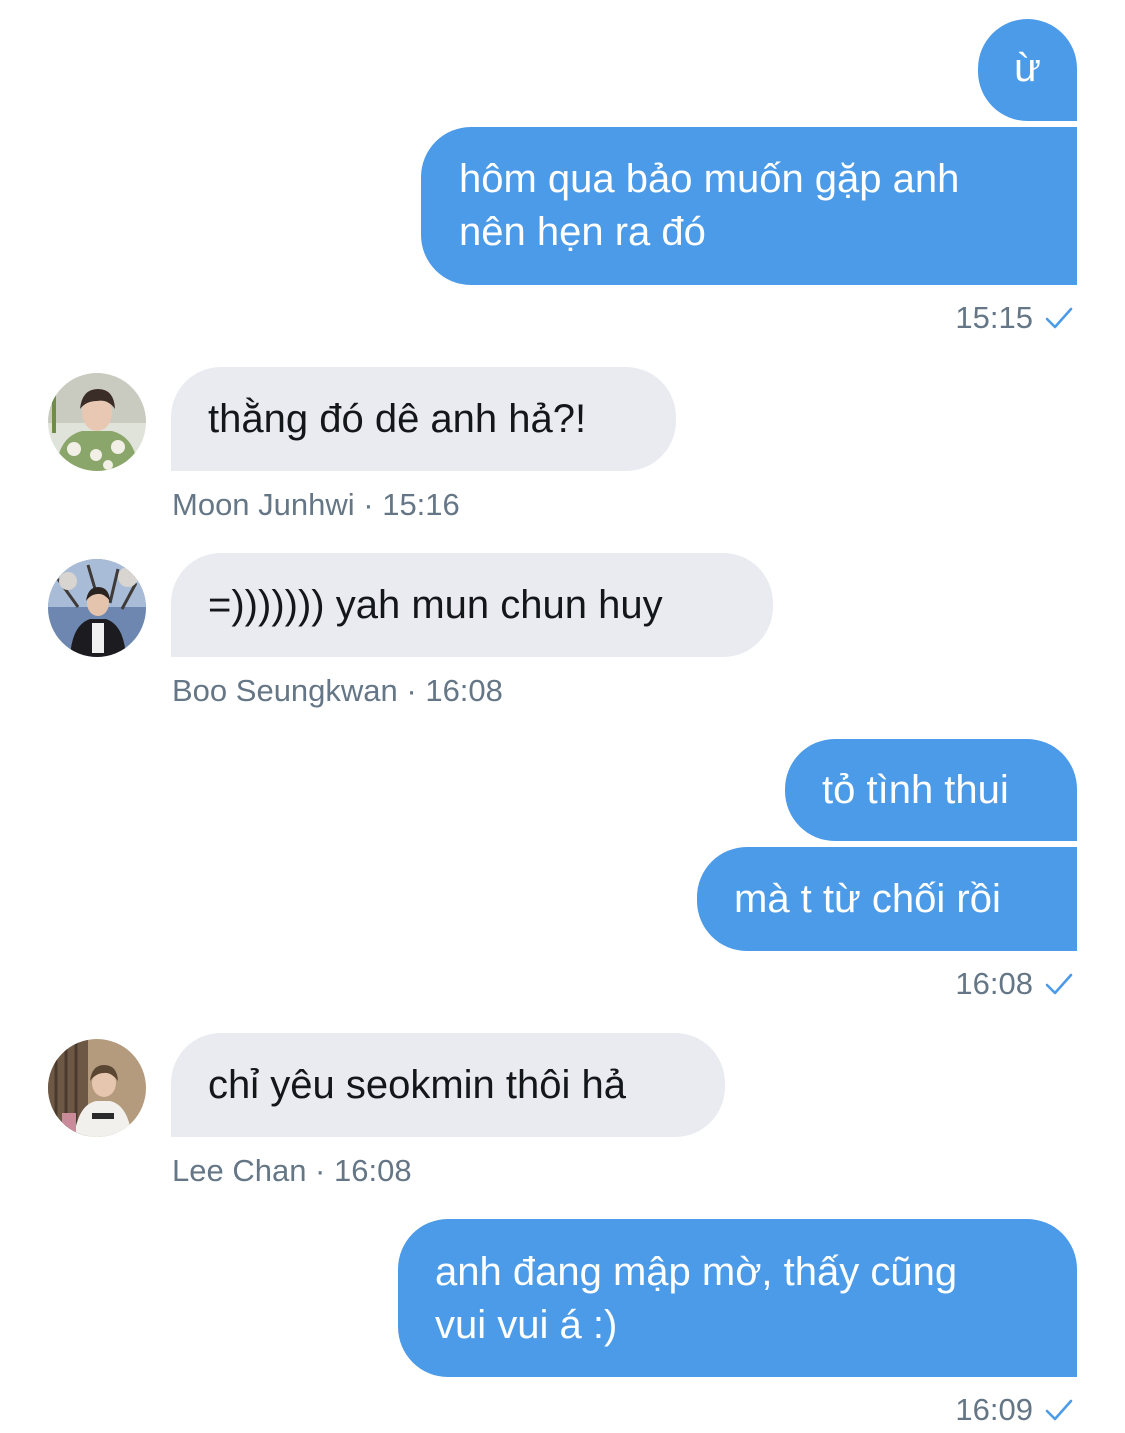 The width and height of the screenshot is (1125, 1433). I want to click on message-text: tỏ tình thui, so click(915, 790).